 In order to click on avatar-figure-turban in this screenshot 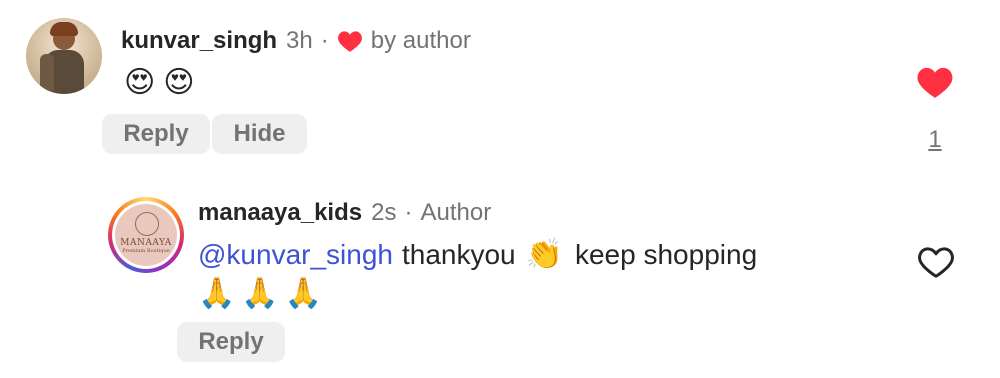, I will do `click(64, 29)`.